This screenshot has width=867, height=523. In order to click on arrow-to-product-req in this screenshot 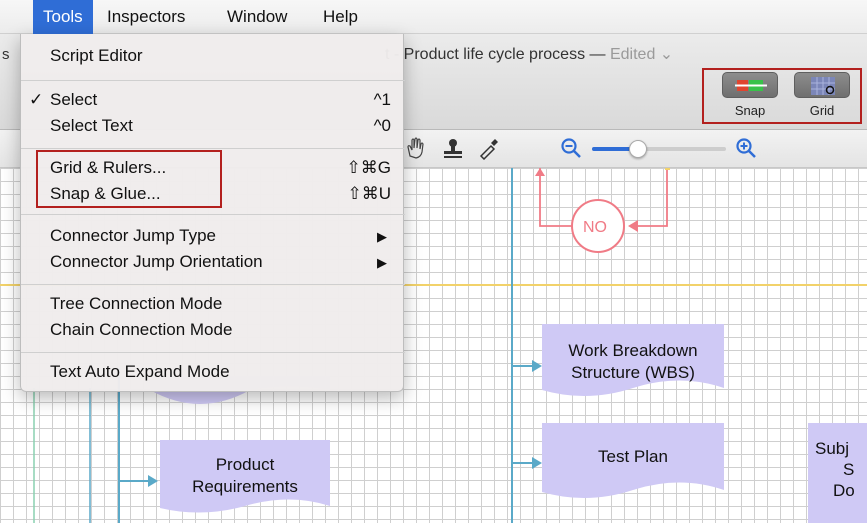, I will do `click(153, 481)`.